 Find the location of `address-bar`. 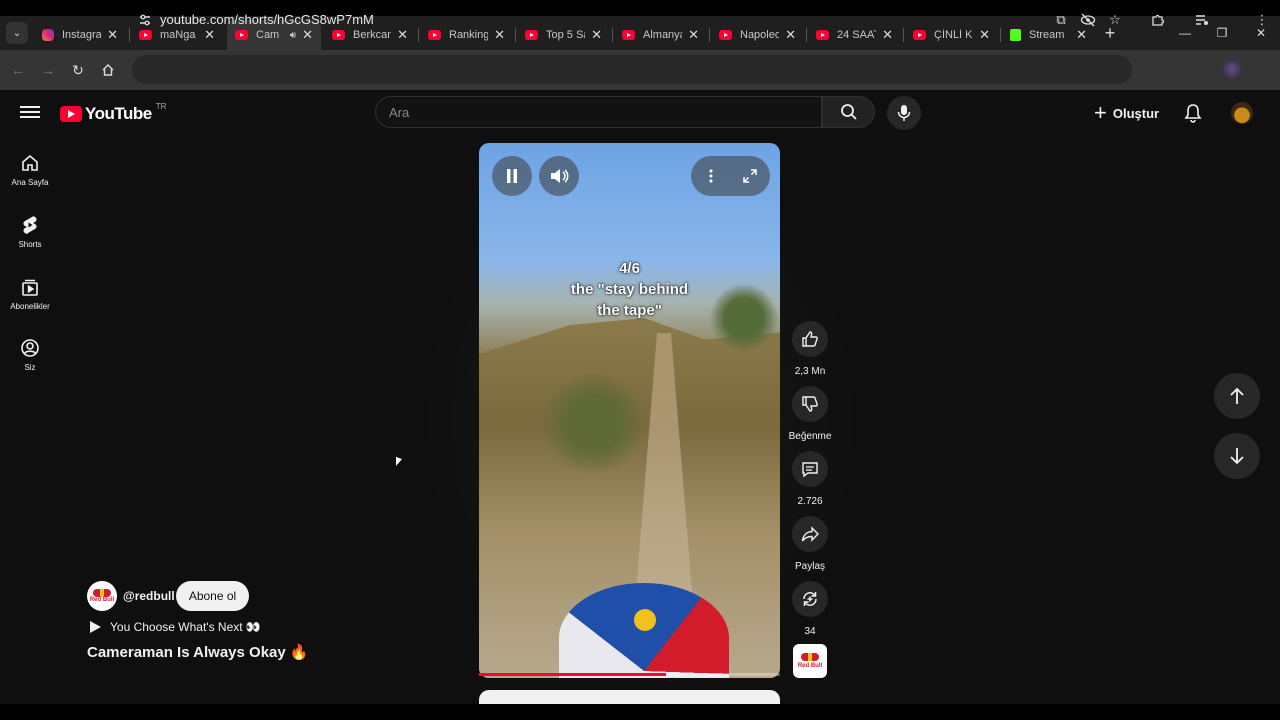

address-bar is located at coordinates (632, 69).